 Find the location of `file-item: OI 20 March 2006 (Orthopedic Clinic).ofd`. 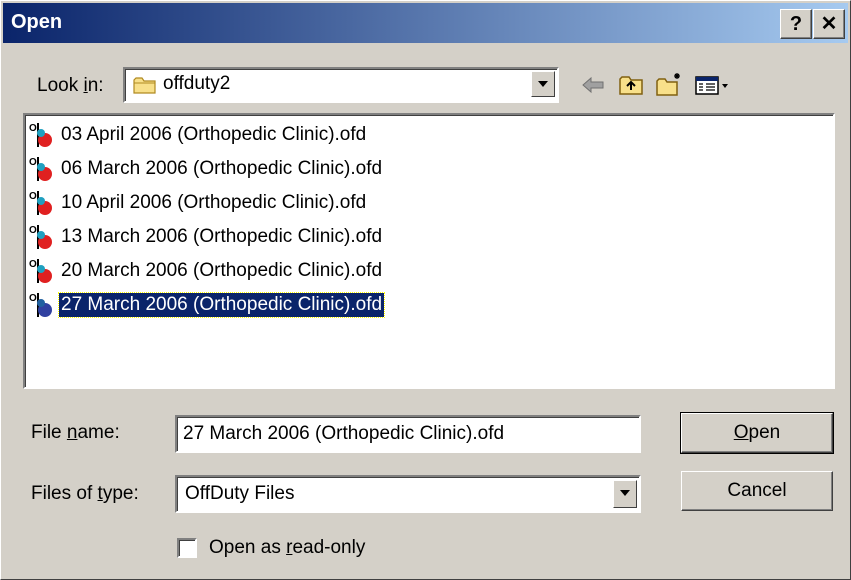

file-item: OI 20 March 2006 (Orthopedic Clinic).ofd is located at coordinates (206, 271).